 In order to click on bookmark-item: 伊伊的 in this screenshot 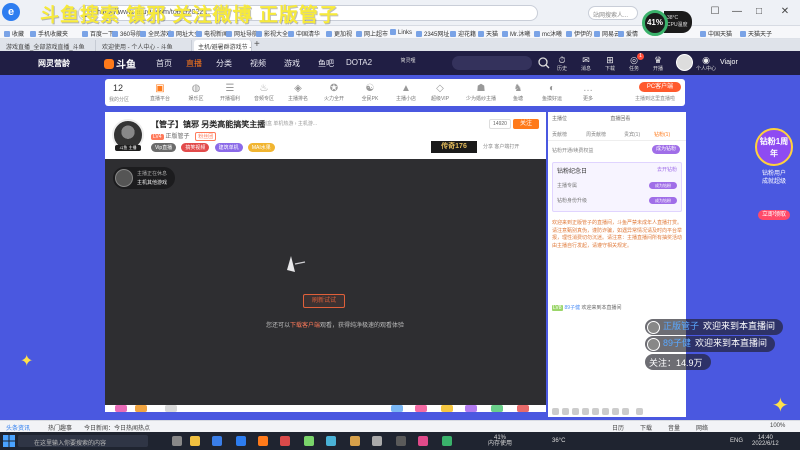, I will do `click(579, 33)`.